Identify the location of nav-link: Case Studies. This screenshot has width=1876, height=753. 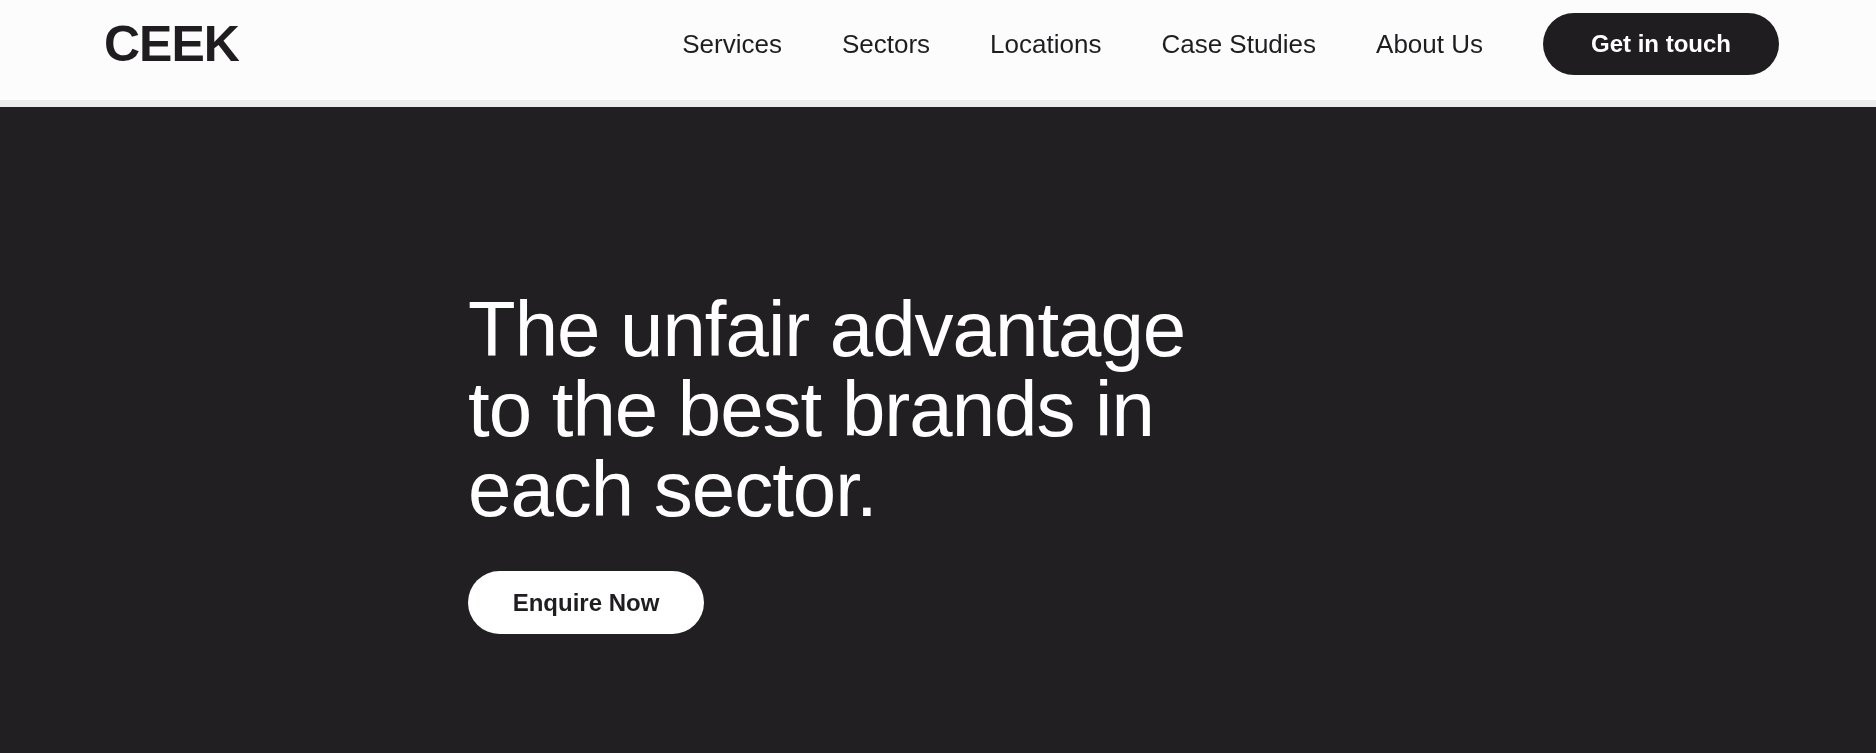
(1239, 44).